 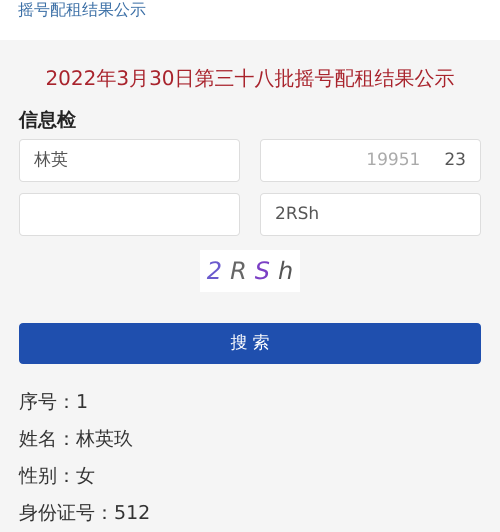 I want to click on search-button: 搜 索, so click(x=250, y=343).